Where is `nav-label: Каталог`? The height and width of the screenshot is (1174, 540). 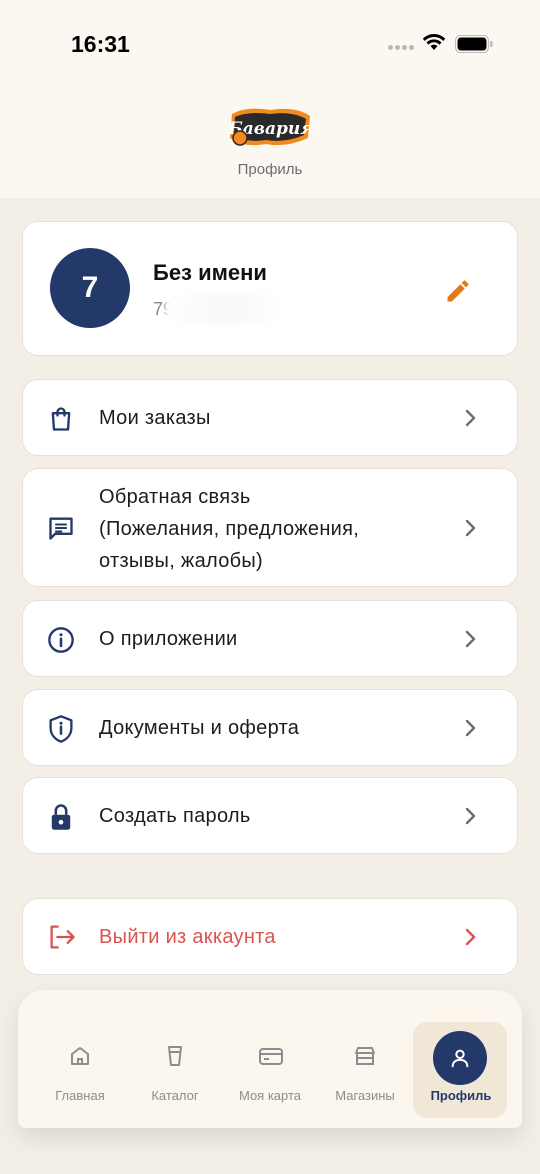 nav-label: Каталог is located at coordinates (175, 1095).